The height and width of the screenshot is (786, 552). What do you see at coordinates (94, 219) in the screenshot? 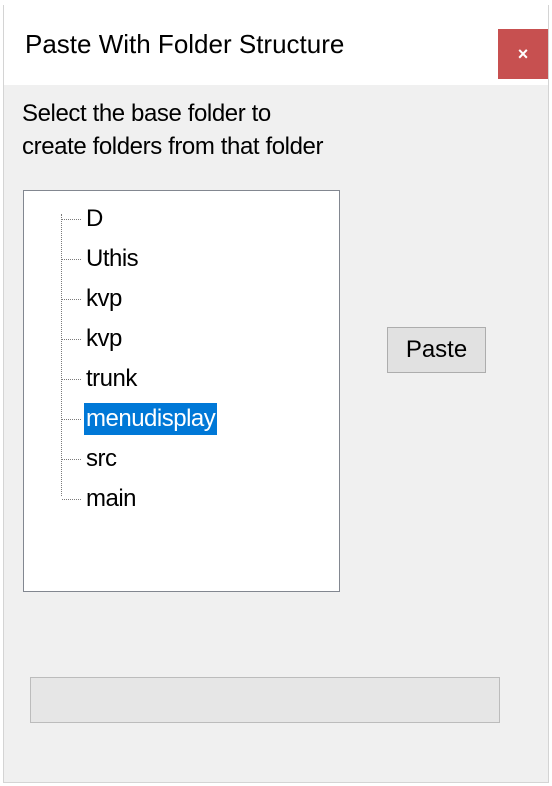
I see `tree-node-label: D` at bounding box center [94, 219].